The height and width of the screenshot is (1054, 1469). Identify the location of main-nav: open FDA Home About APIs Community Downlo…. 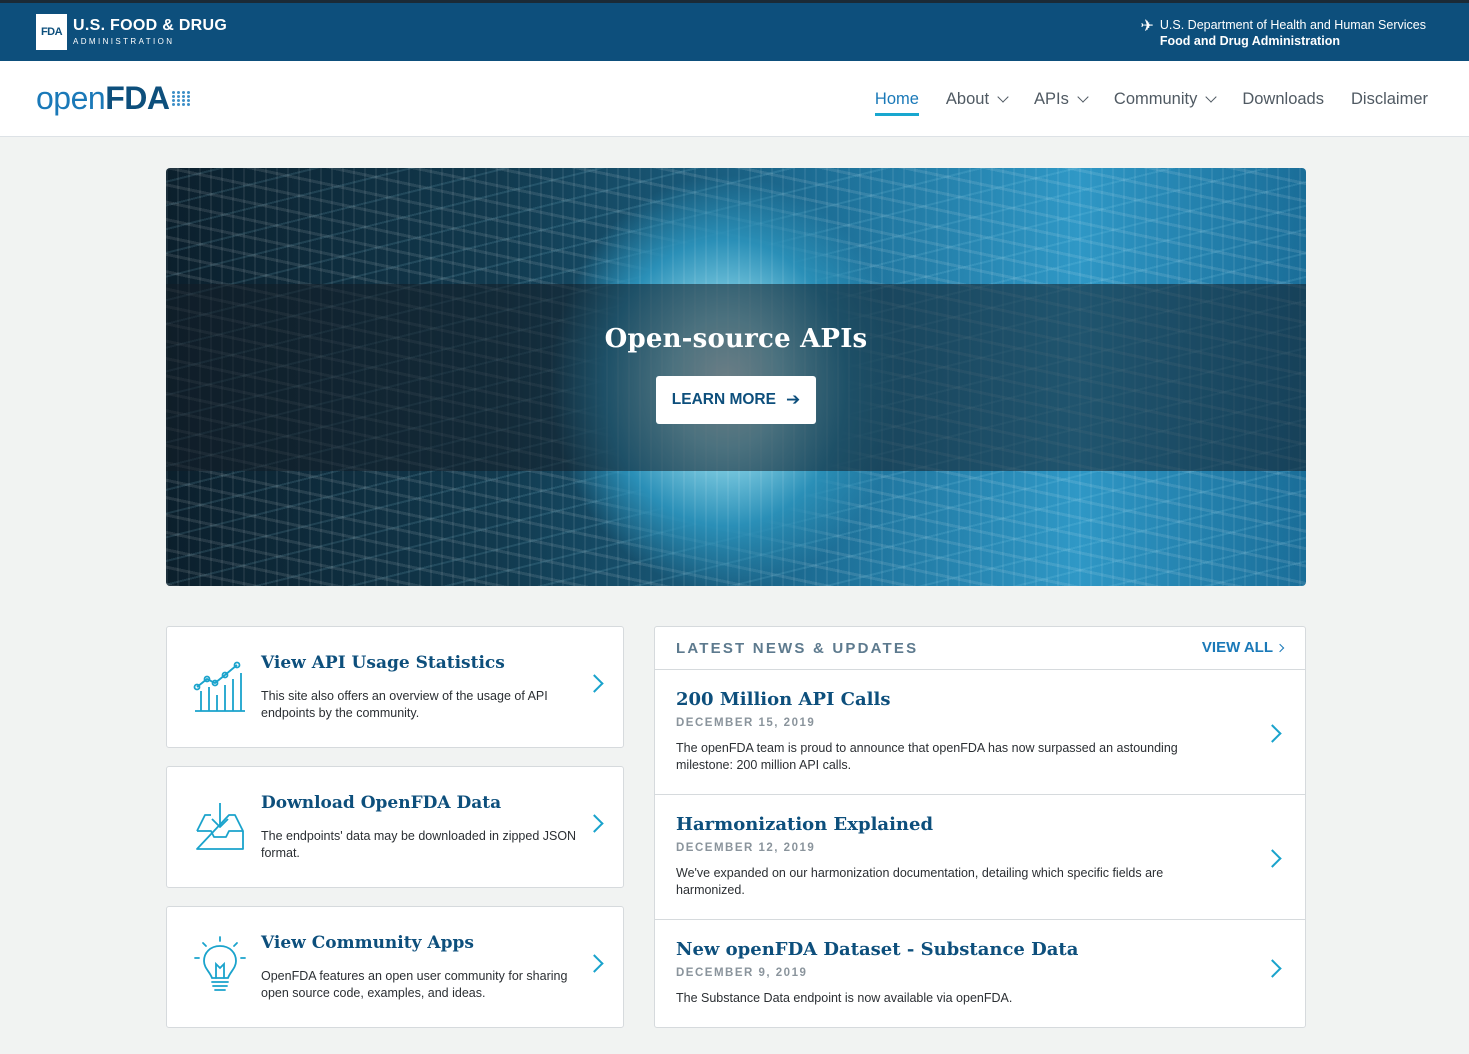
(734, 99).